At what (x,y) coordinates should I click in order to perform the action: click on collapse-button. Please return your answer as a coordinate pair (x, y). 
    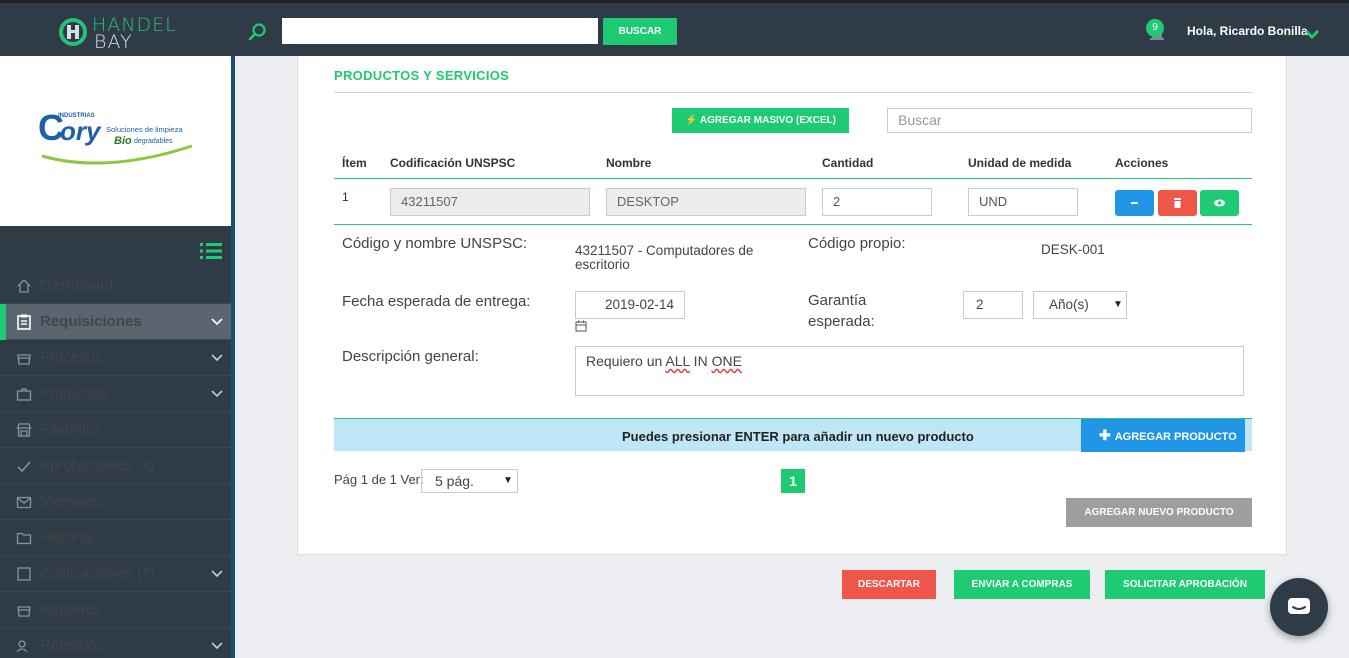
    Looking at the image, I should click on (1134, 203).